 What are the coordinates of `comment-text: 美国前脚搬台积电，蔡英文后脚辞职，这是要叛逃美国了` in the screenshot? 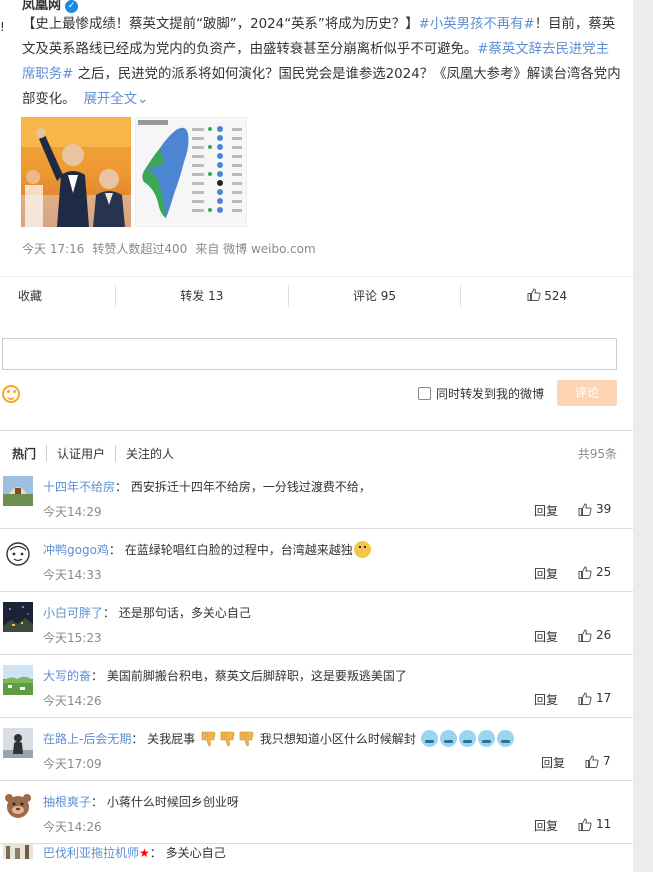 It's located at (256, 676).